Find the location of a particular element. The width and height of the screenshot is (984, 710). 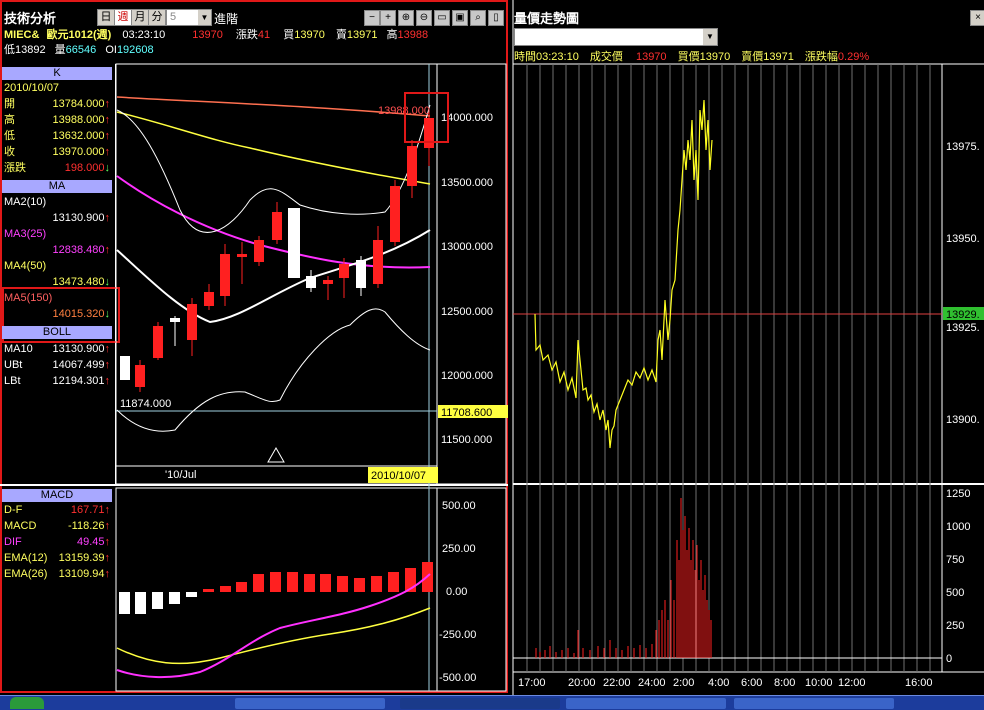

vol-tick-0: 0 is located at coordinates (949, 659).